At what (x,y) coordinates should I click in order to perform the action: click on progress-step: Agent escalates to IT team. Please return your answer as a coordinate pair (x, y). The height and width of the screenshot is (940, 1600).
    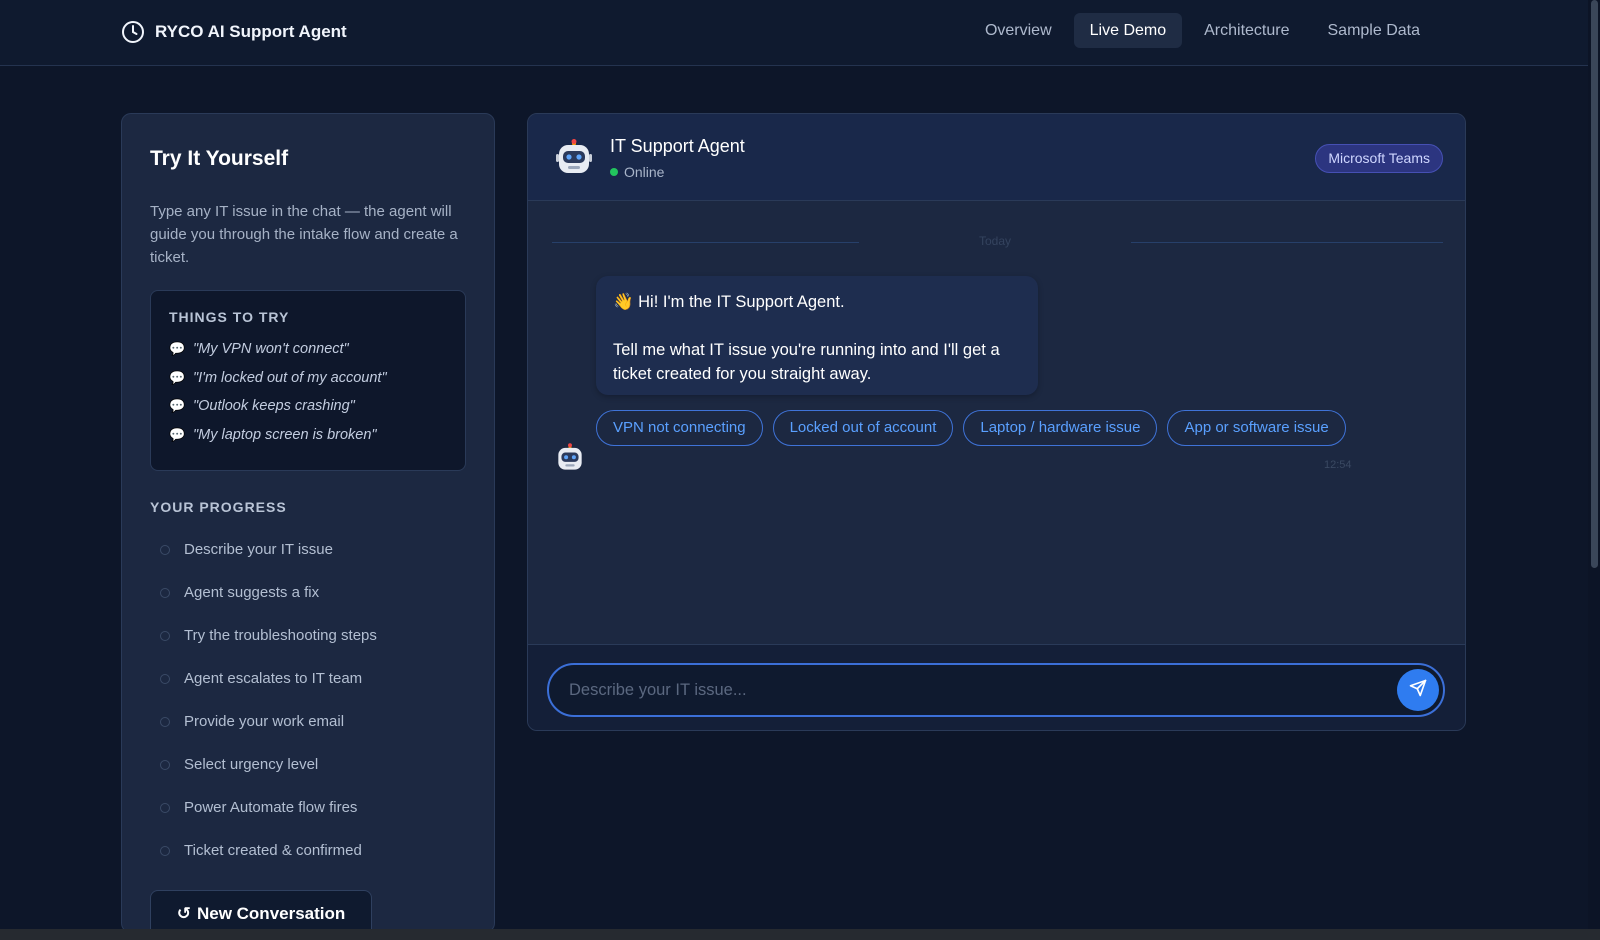
    Looking at the image, I should click on (268, 678).